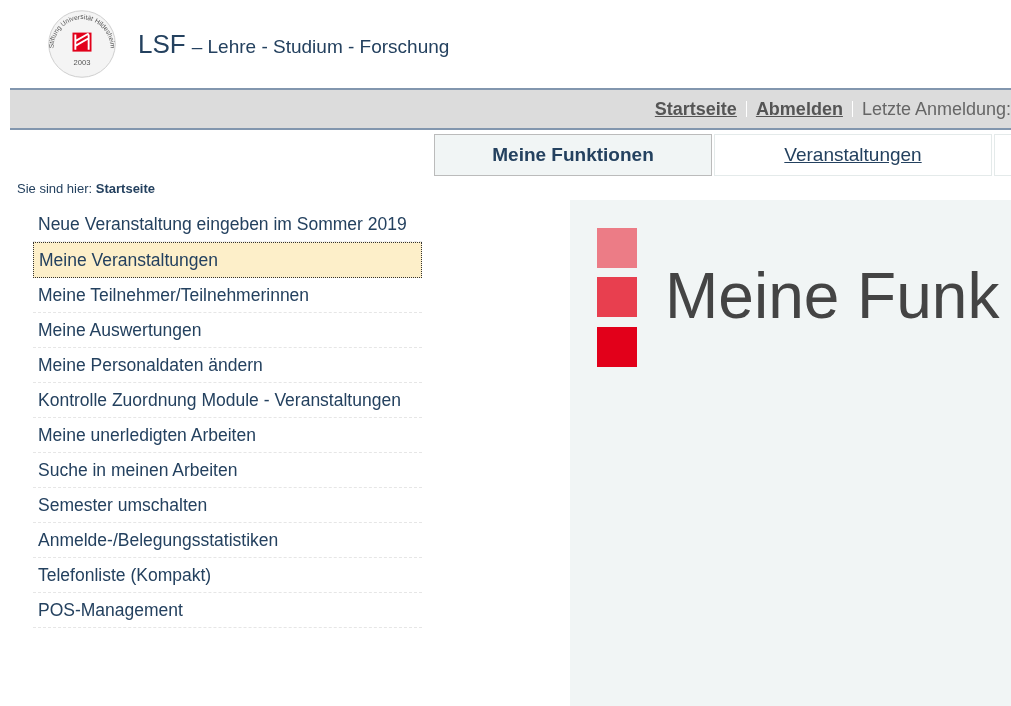 The height and width of the screenshot is (706, 1011). Describe the element at coordinates (617, 297) in the screenshot. I see `stacked-squares-icon` at that location.